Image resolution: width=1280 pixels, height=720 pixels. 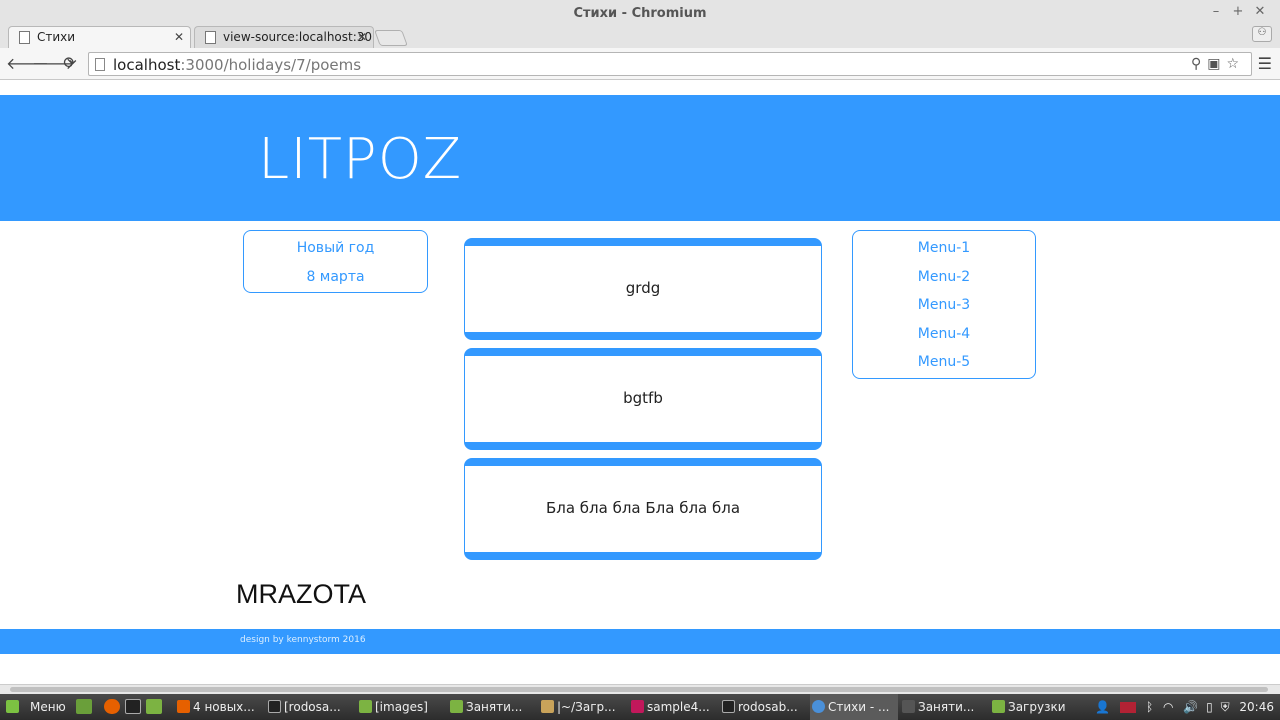 I want to click on bookmark-star-icon: ☆, so click(x=1235, y=64).